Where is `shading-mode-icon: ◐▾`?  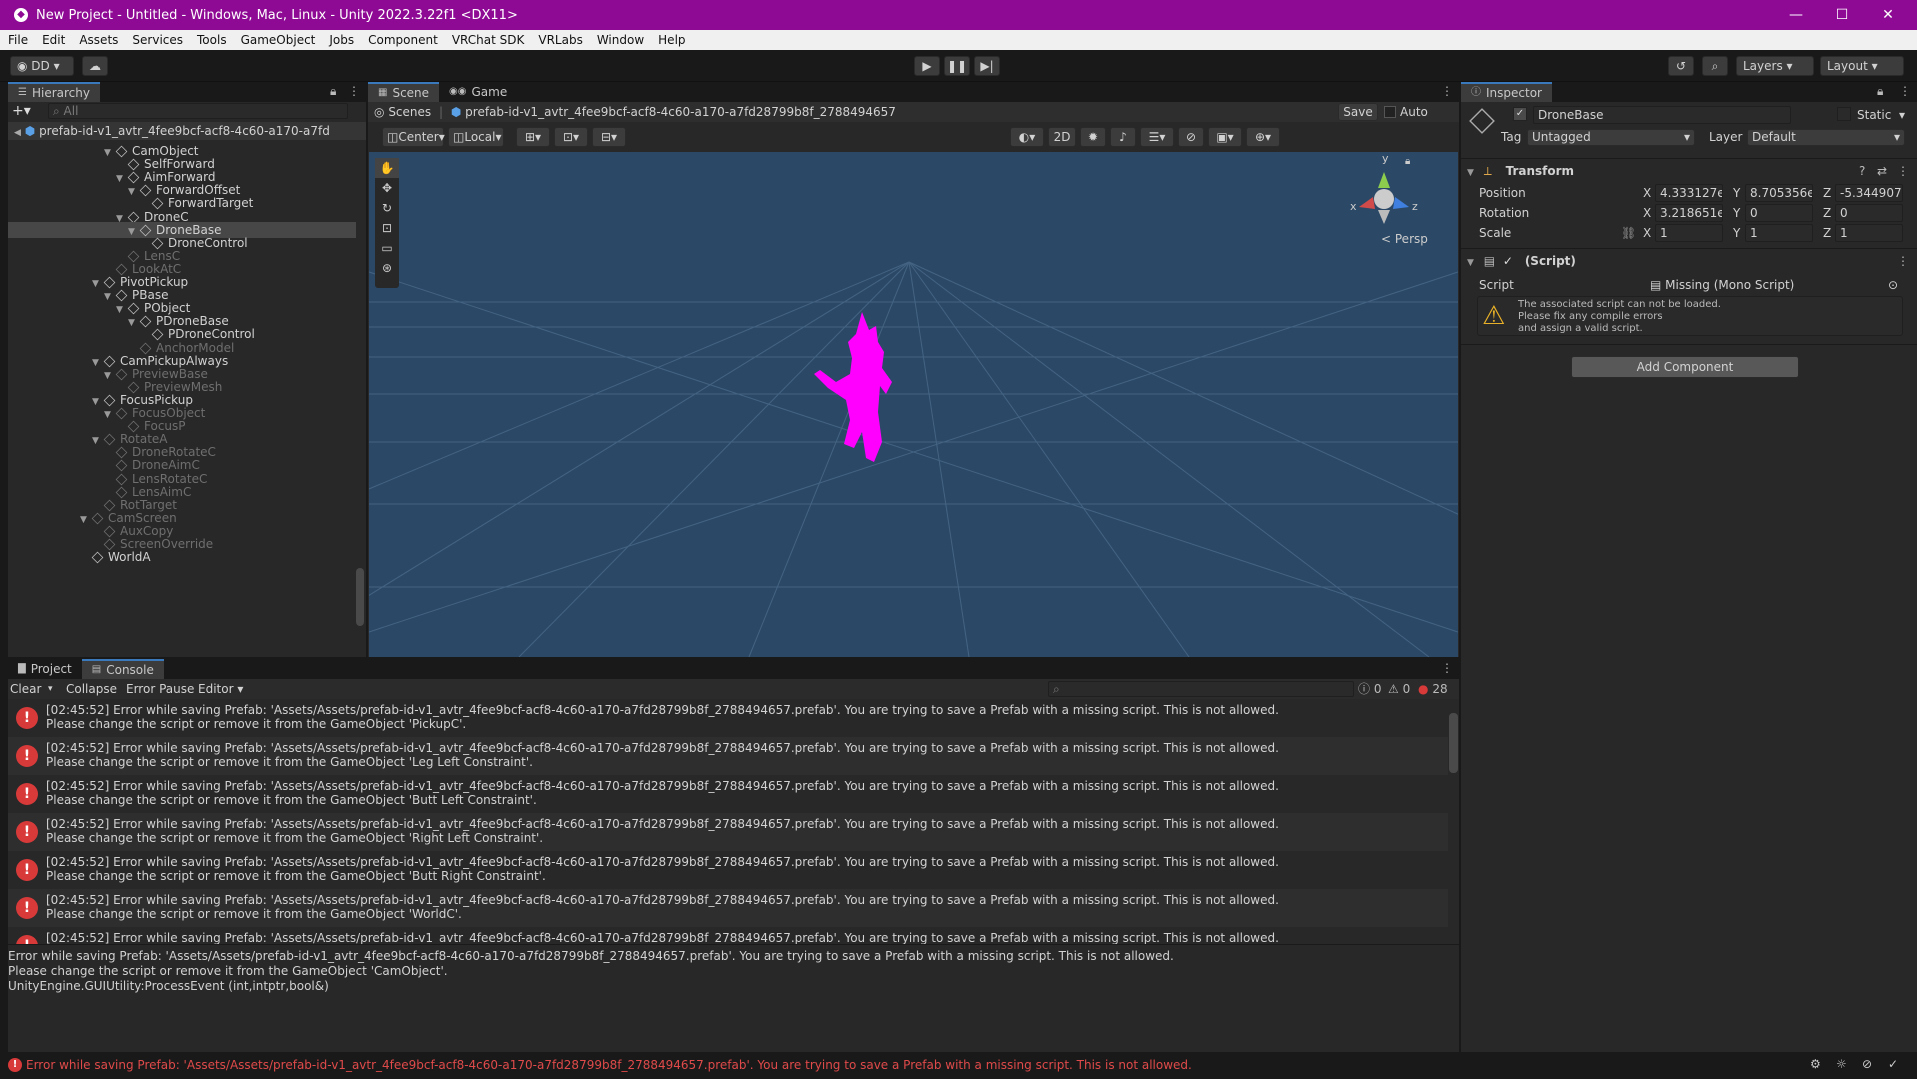 shading-mode-icon: ◐▾ is located at coordinates (1027, 137).